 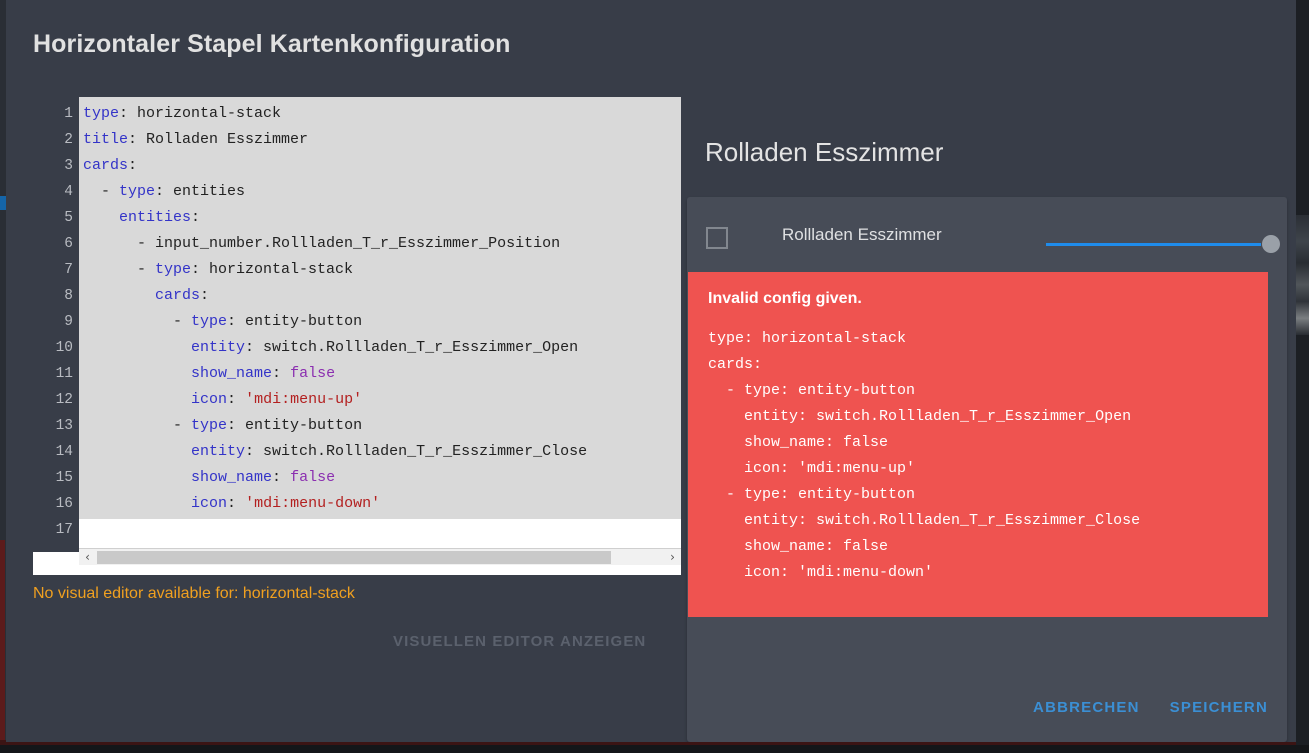 What do you see at coordinates (382, 504) in the screenshot?
I see `code-line: icon: 'mdi:menu-down'` at bounding box center [382, 504].